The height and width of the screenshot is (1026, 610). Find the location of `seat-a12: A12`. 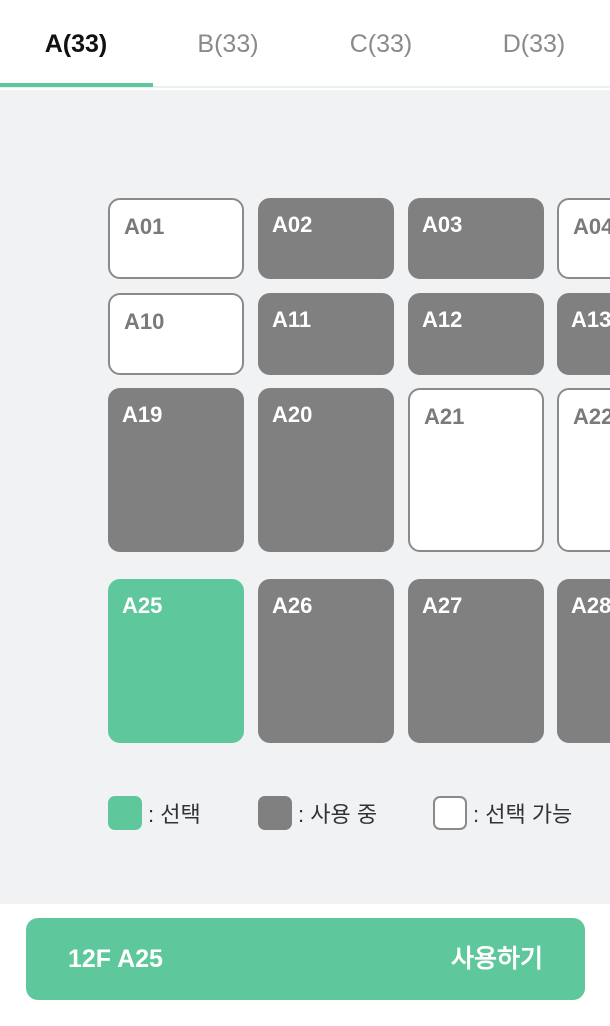

seat-a12: A12 is located at coordinates (476, 334).